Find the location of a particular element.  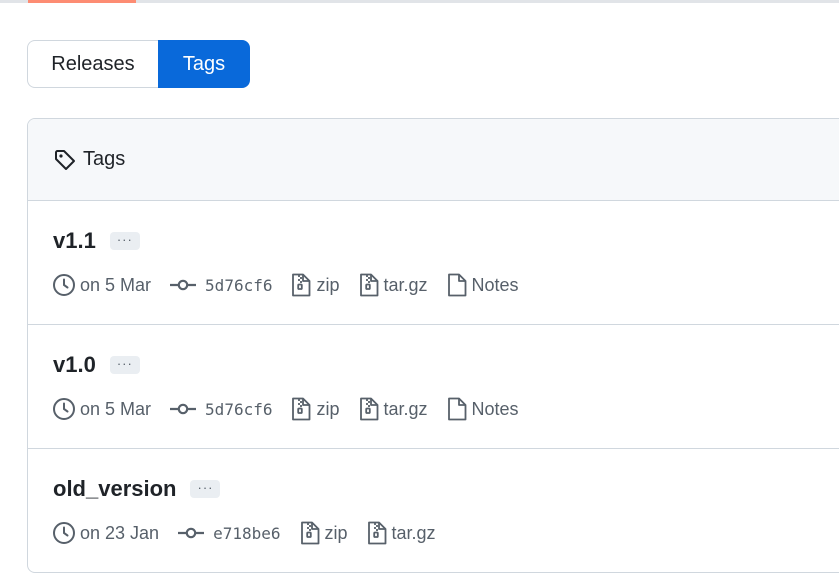

commit-sha: e718be6 is located at coordinates (247, 533).